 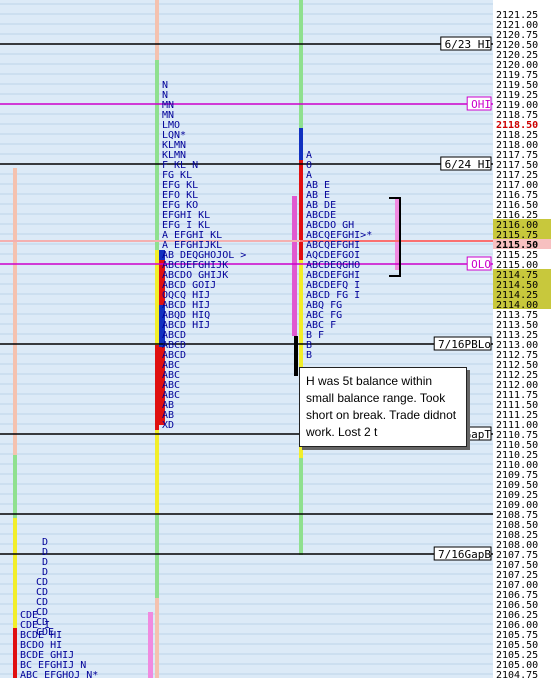 What do you see at coordinates (59, 674) in the screenshot?
I see `profile-a-tpo-row: ABC EFGHOJ N*` at bounding box center [59, 674].